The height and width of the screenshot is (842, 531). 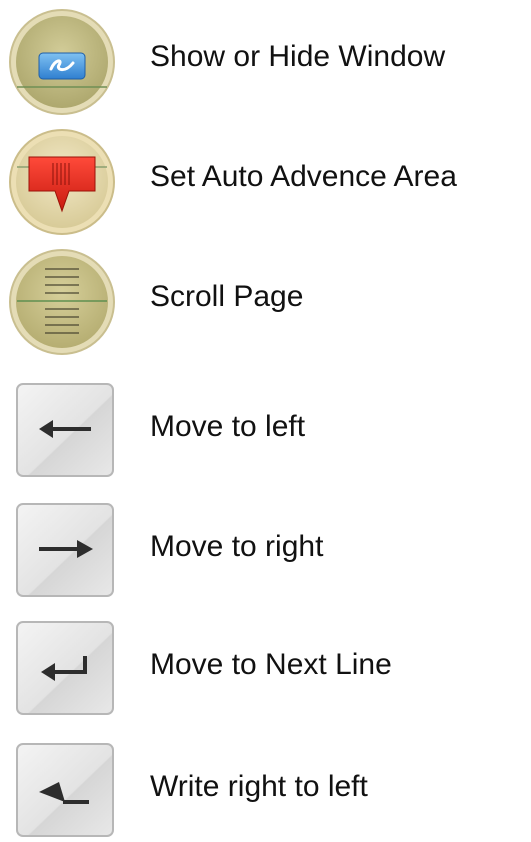 I want to click on legend-label: Write right to left, so click(x=259, y=786).